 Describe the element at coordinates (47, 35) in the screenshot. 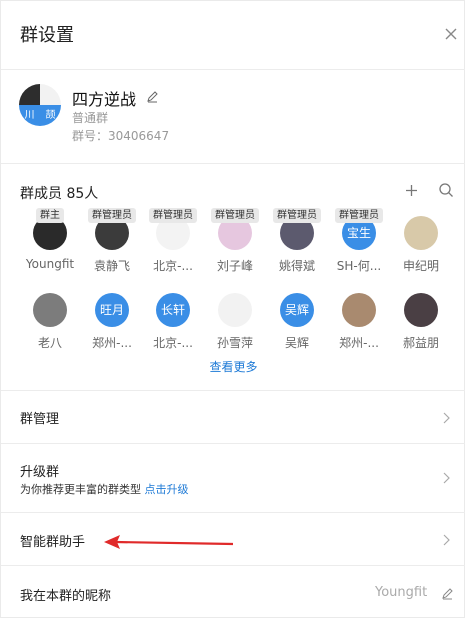

I see `page-title: 群设置` at that location.